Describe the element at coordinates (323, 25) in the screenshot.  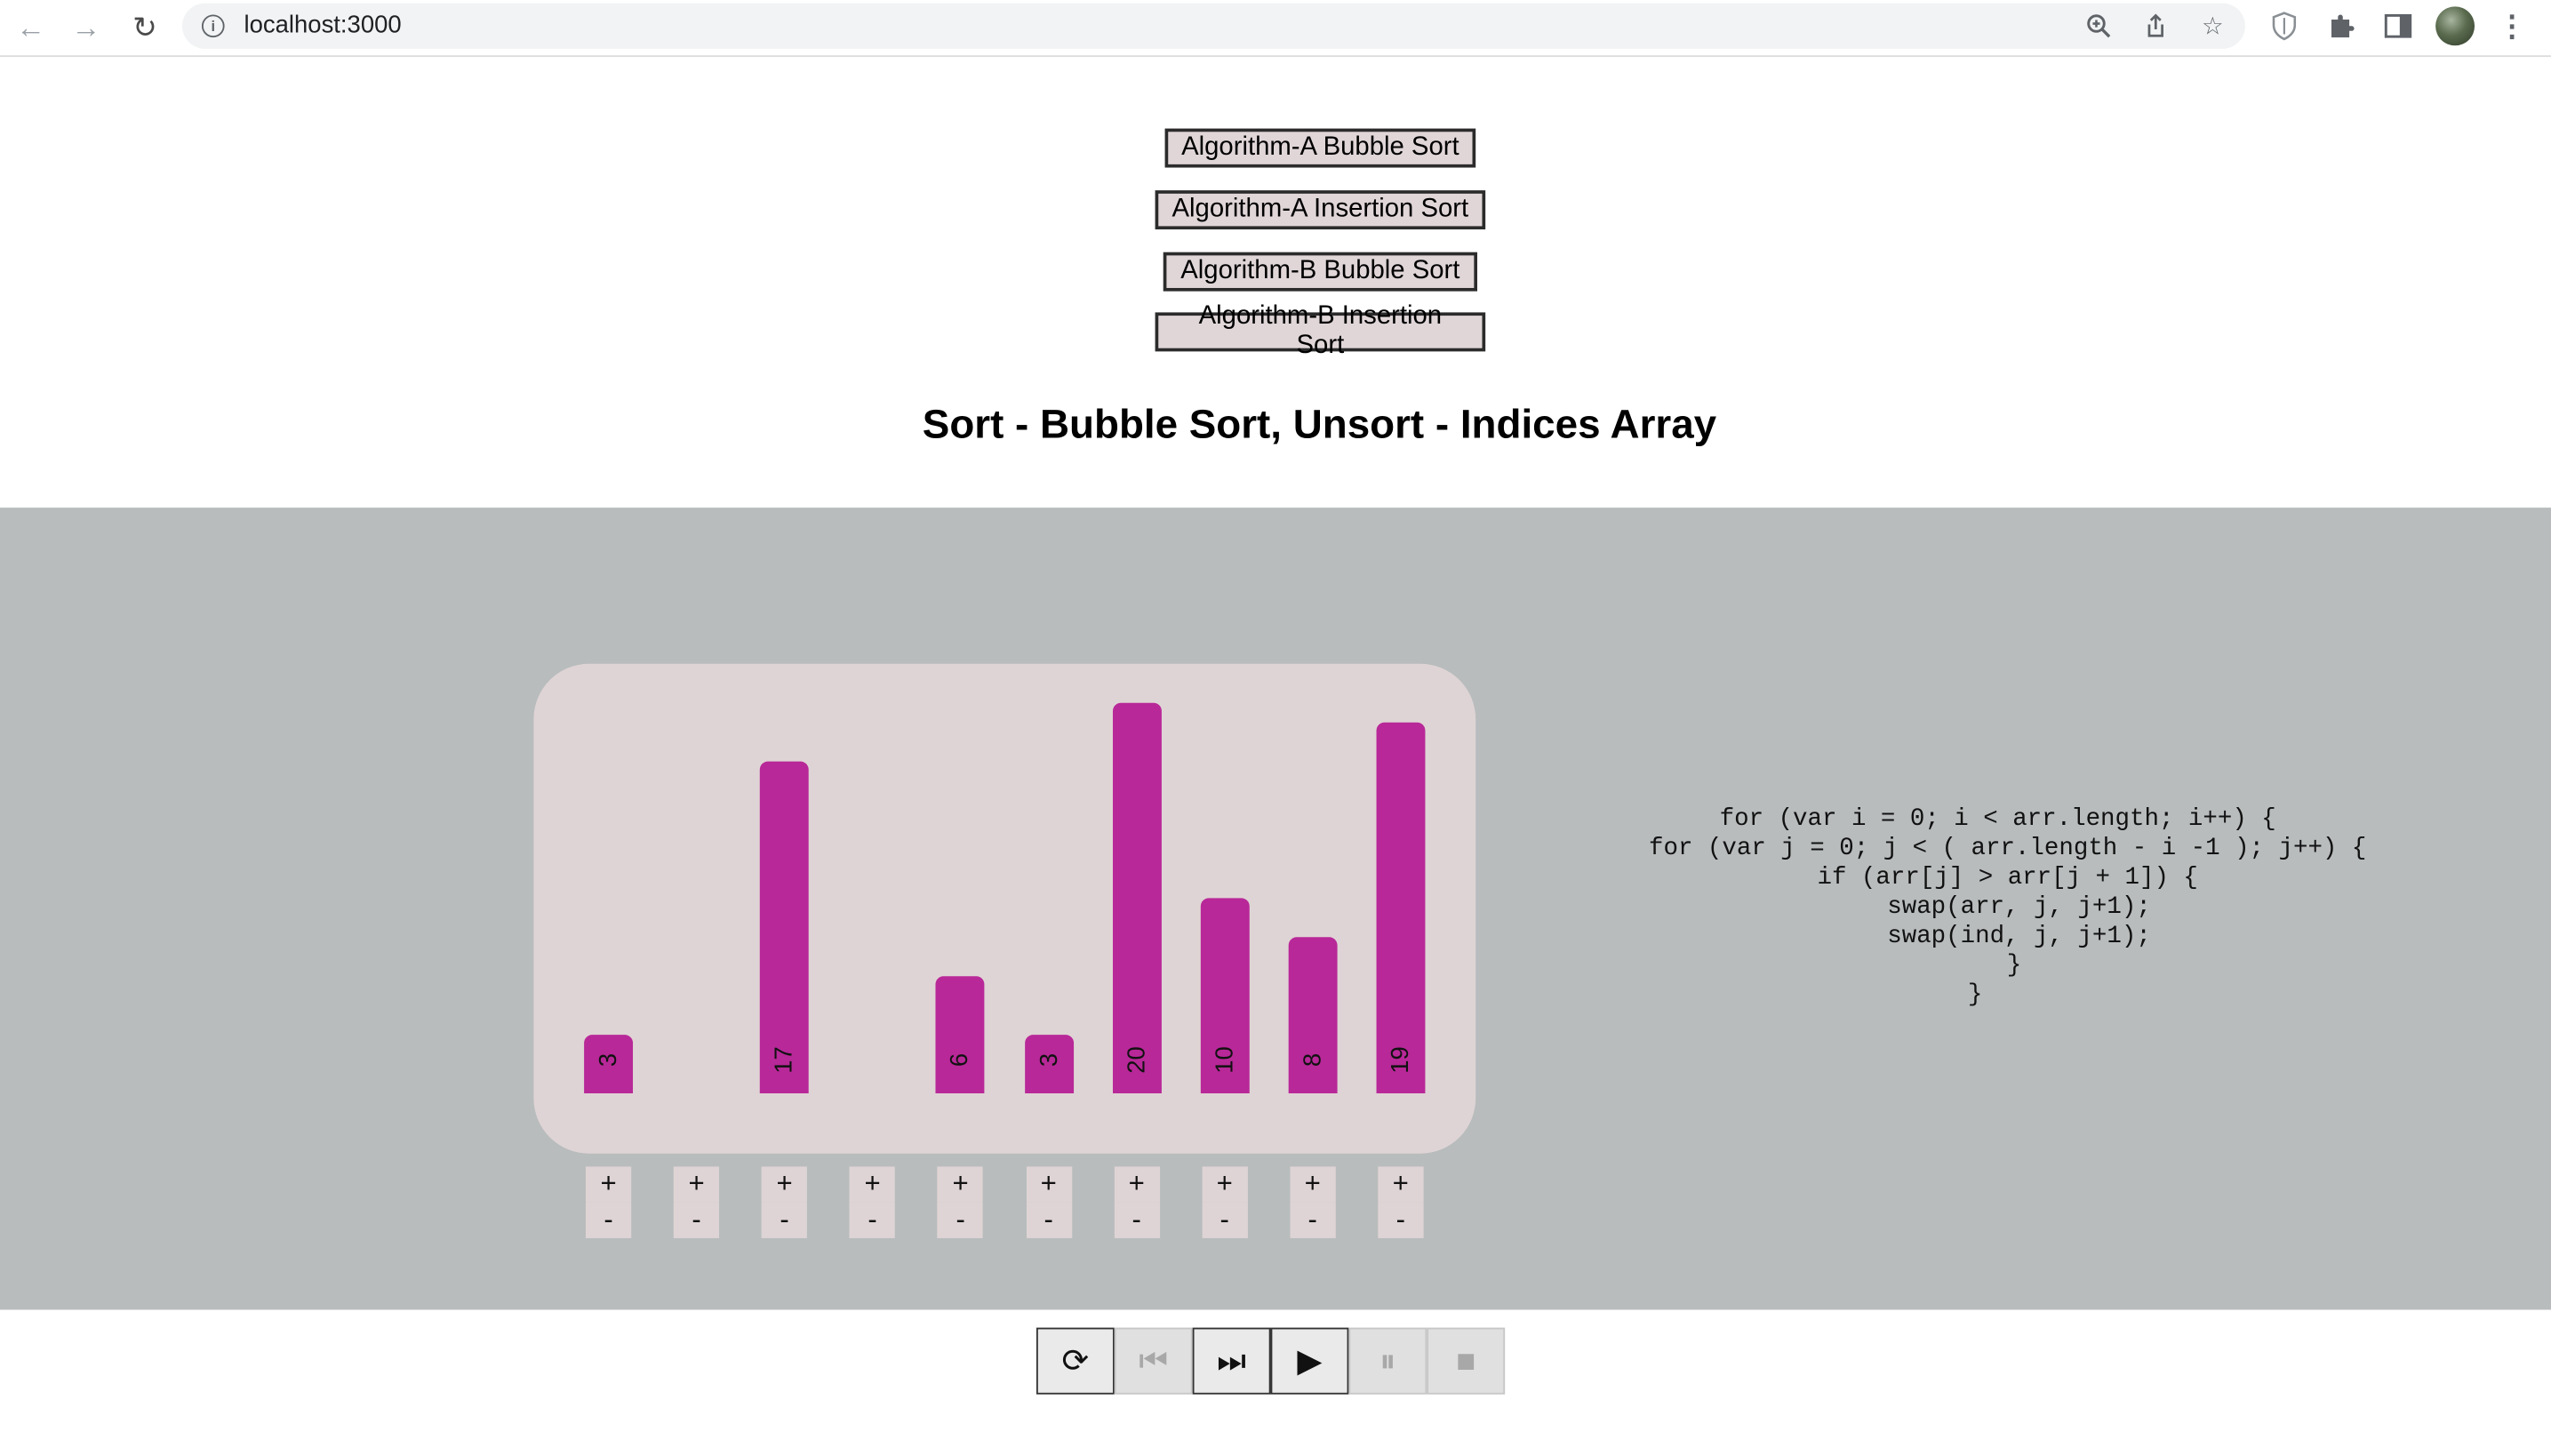
I see `url-text: localhost:3000` at that location.